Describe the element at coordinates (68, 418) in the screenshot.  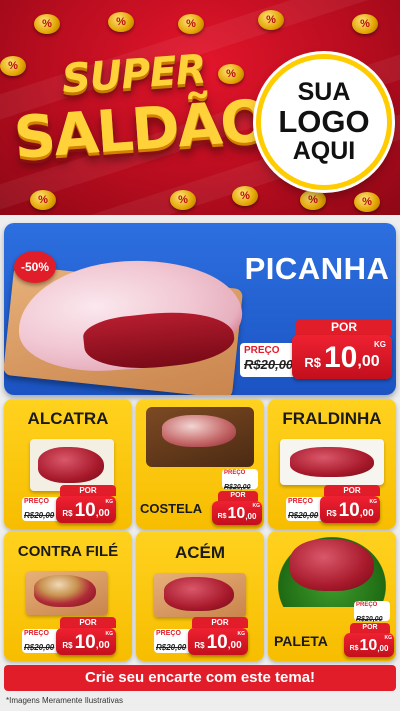
I see `product-name: ALCATRA` at that location.